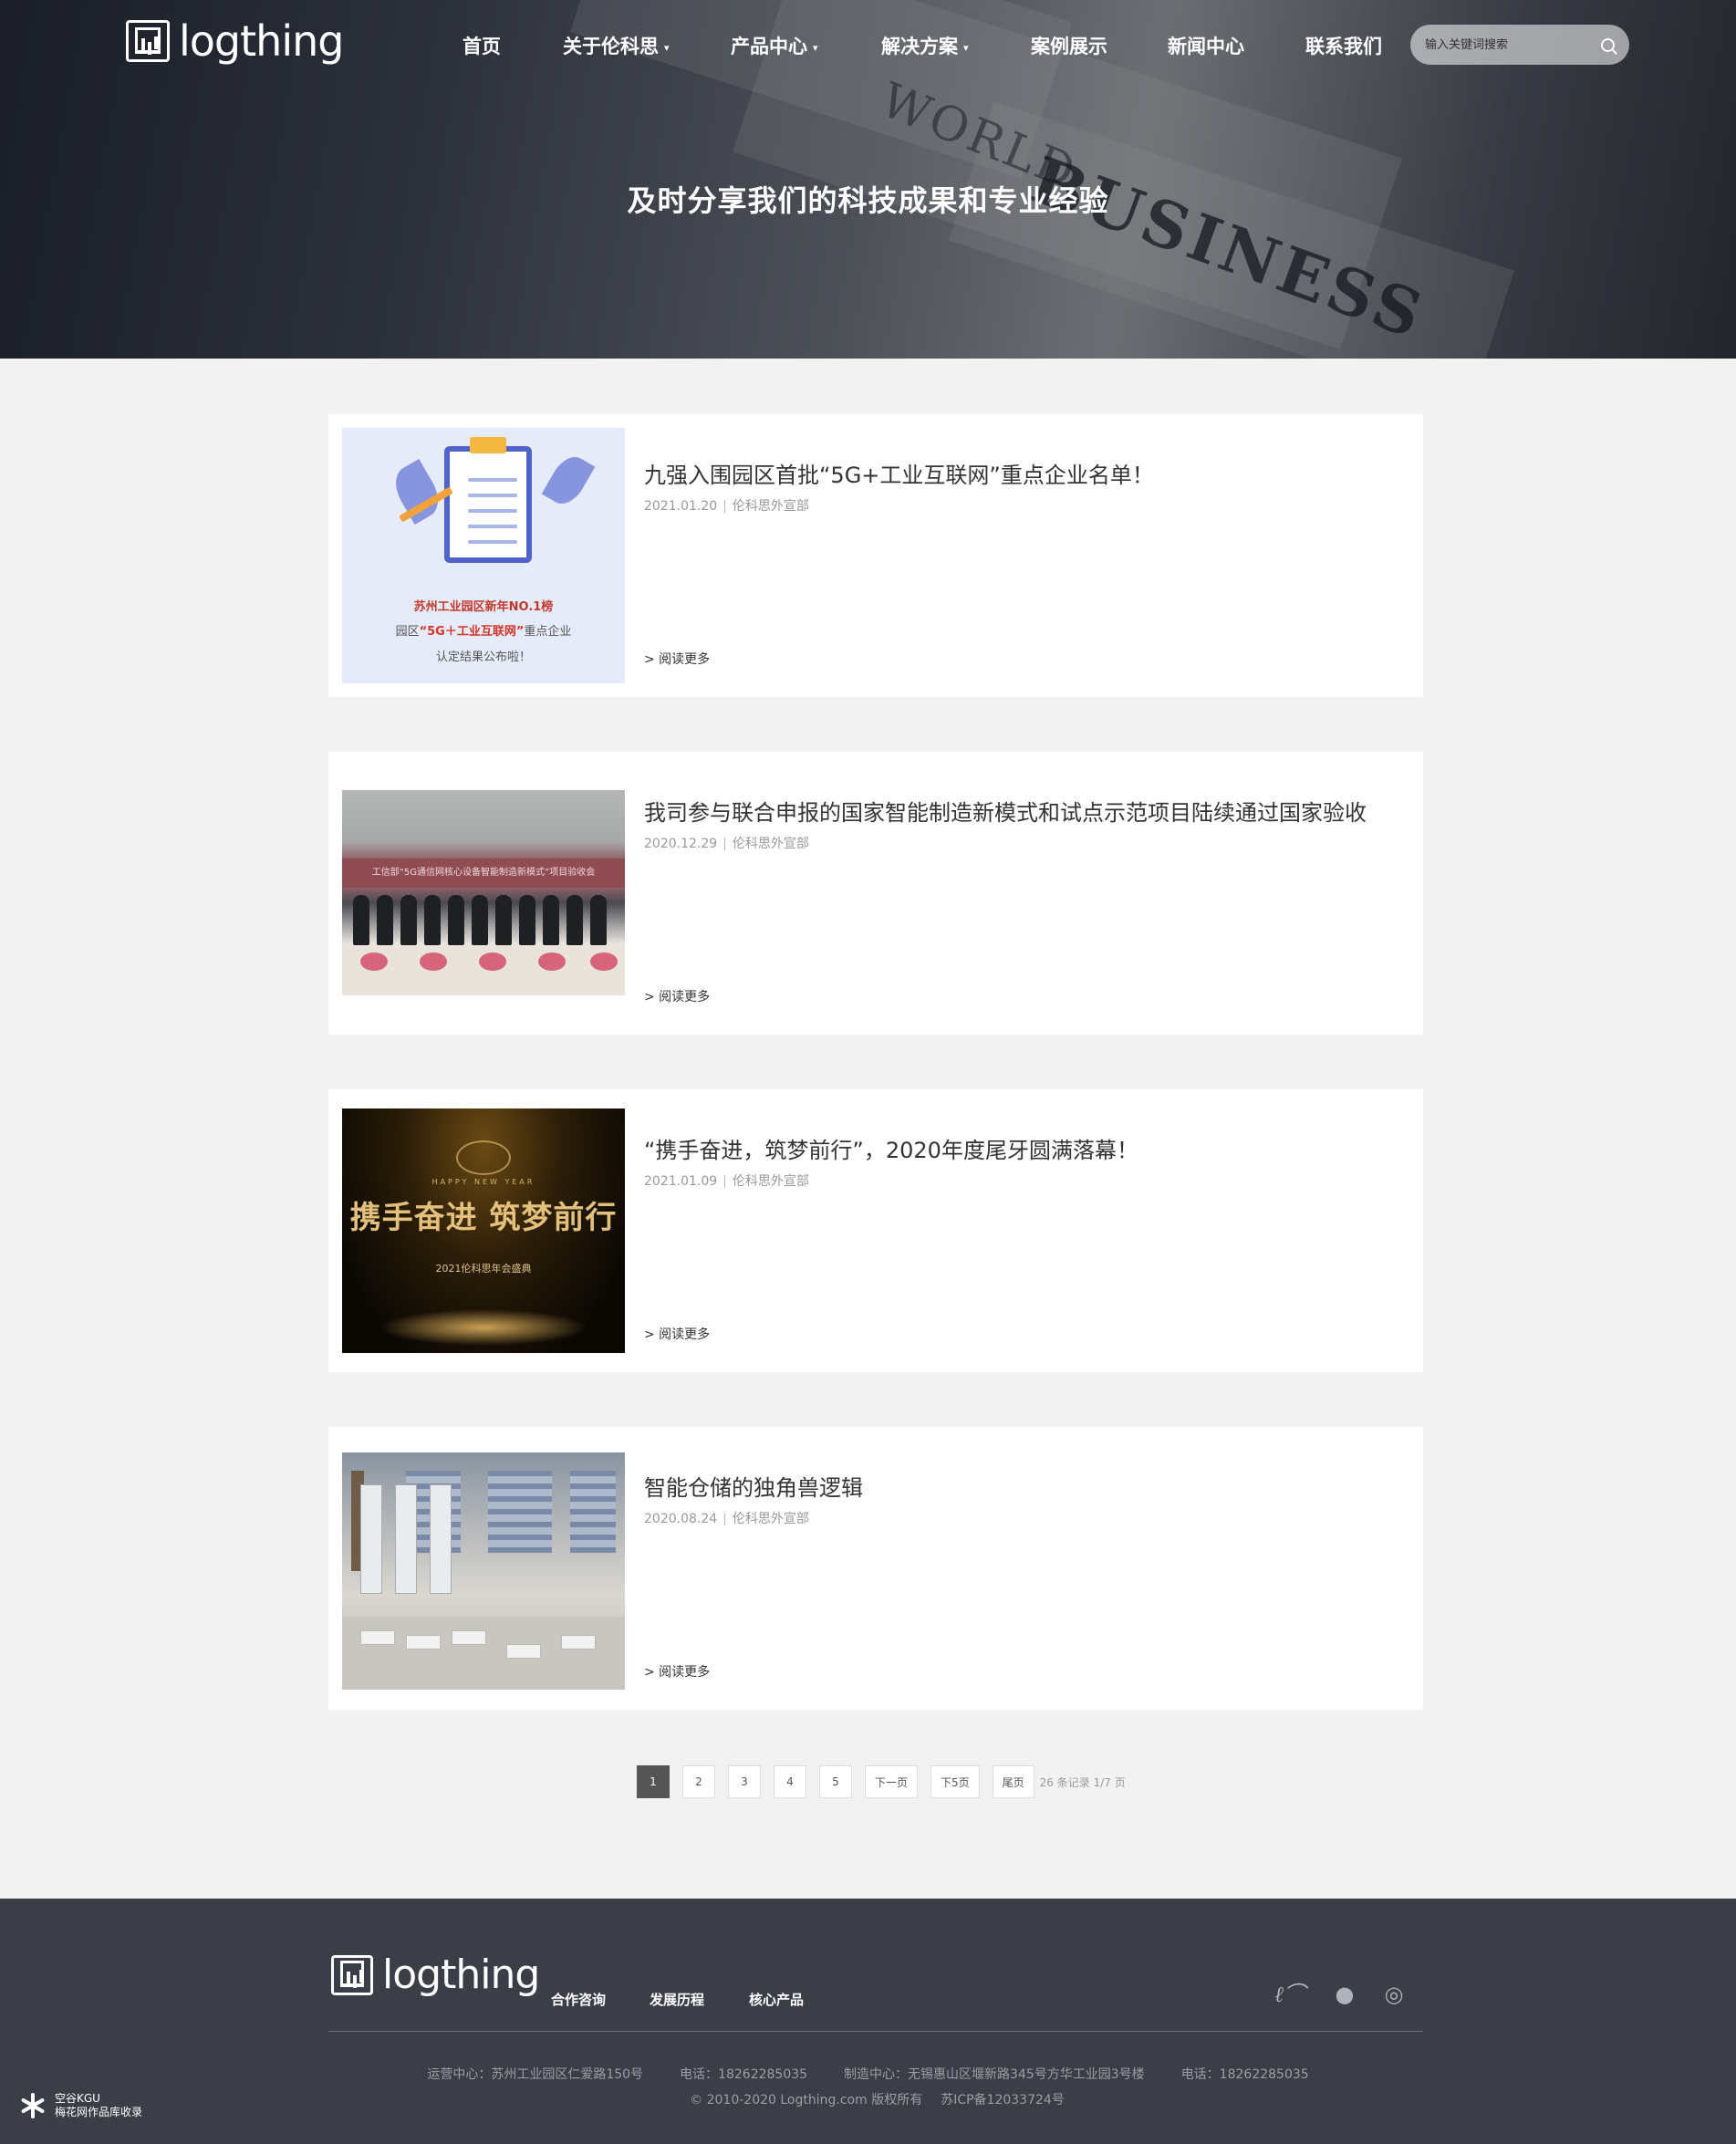 This screenshot has height=2144, width=1736. I want to click on watermark-line: 梅花网作品库收录, so click(99, 2112).